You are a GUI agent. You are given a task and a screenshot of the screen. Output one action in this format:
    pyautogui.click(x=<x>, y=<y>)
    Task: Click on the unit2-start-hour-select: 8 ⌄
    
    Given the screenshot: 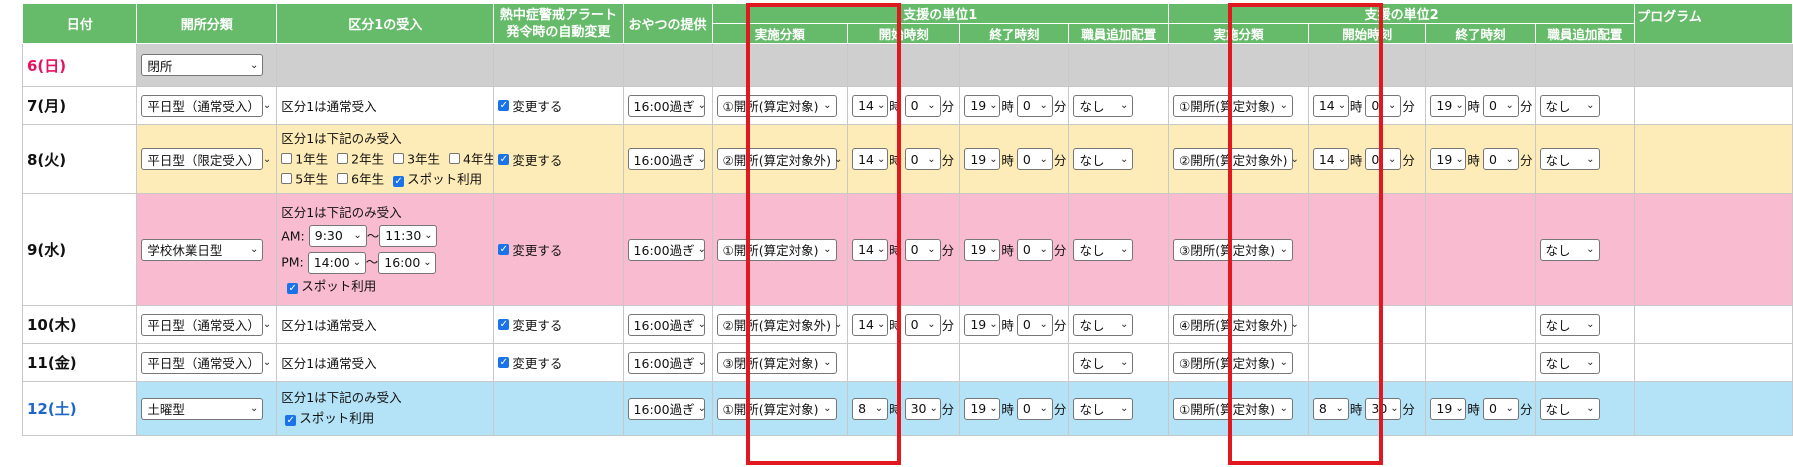 What is the action you would take?
    pyautogui.click(x=1330, y=408)
    